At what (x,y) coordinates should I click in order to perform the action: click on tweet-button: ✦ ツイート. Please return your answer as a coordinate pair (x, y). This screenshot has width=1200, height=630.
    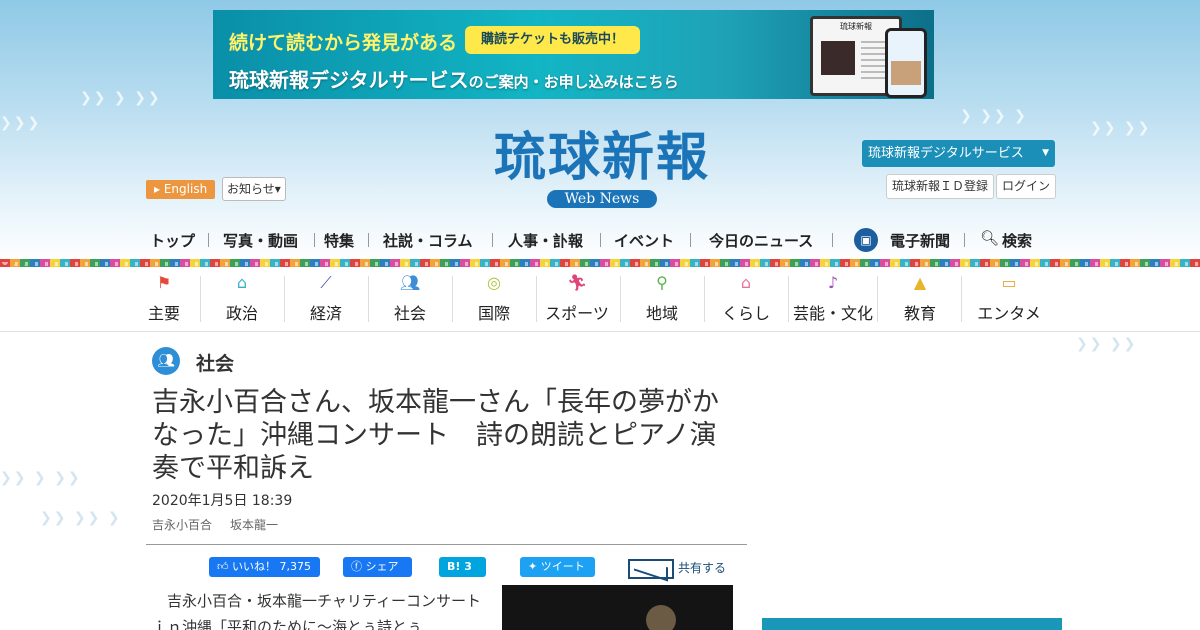
    Looking at the image, I should click on (557, 567).